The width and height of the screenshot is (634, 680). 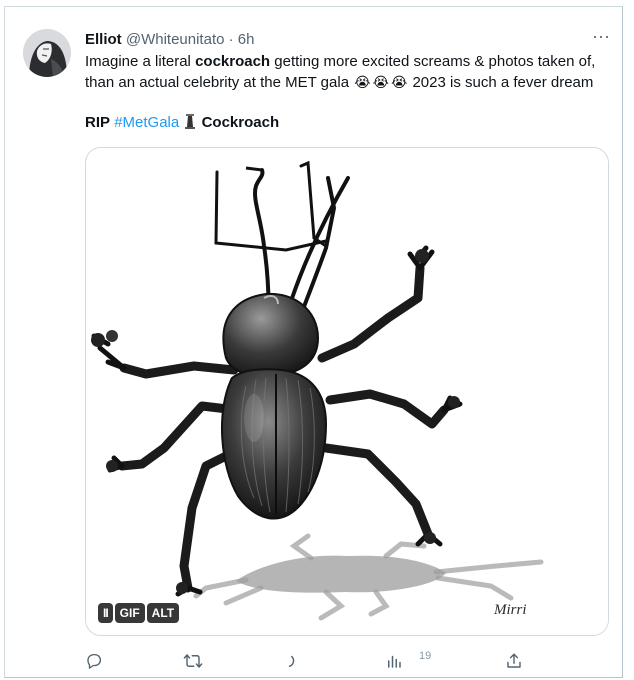 What do you see at coordinates (105, 613) in the screenshot?
I see `pause-button: II` at bounding box center [105, 613].